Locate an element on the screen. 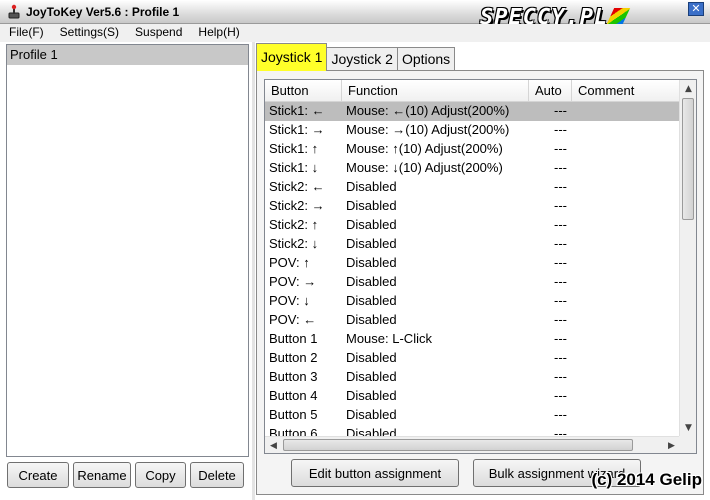 This screenshot has width=710, height=500. table-row: Stick1: ↑ Mouse: ↑(10) Adjust(200%) --- is located at coordinates (472, 149).